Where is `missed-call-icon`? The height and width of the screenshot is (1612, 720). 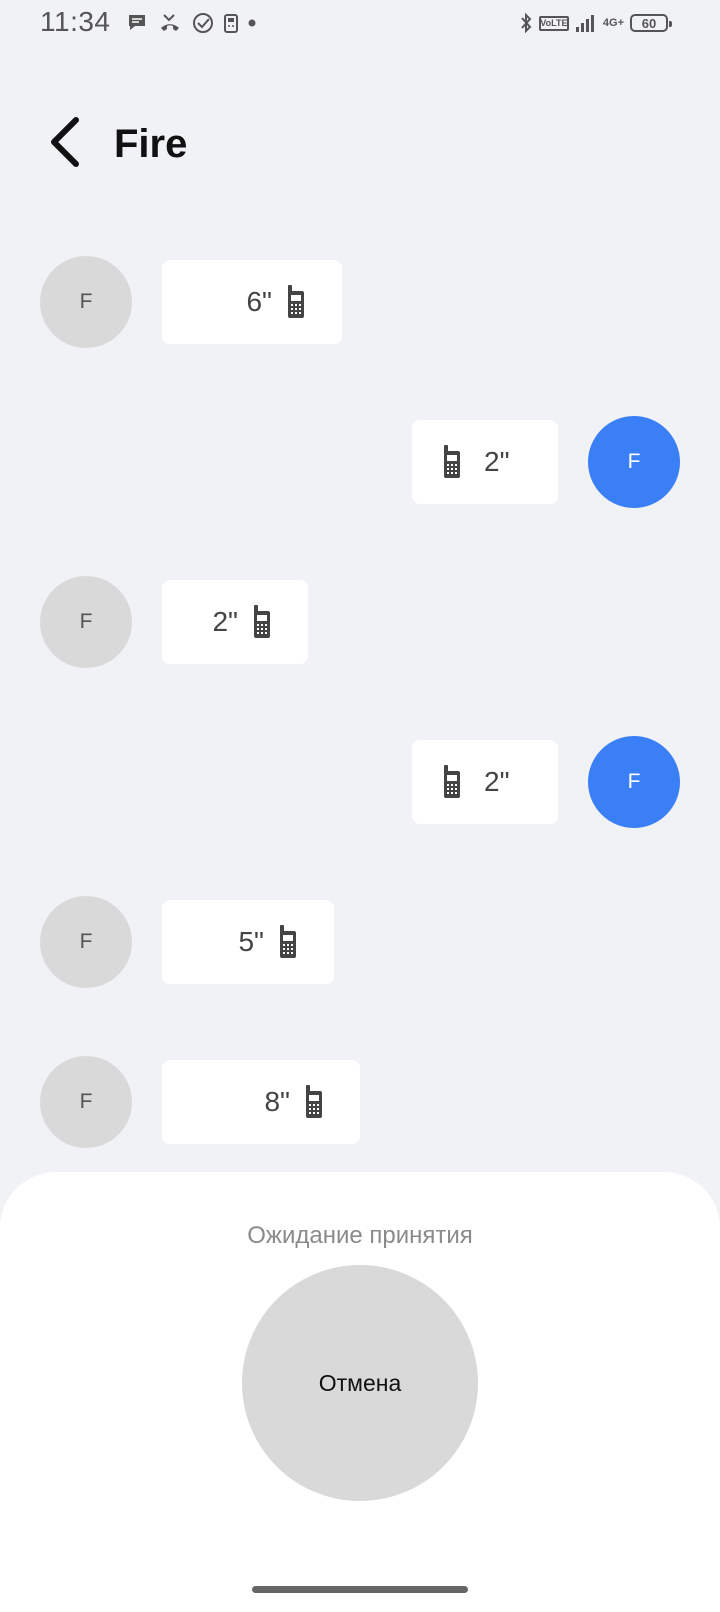 missed-call-icon is located at coordinates (170, 23).